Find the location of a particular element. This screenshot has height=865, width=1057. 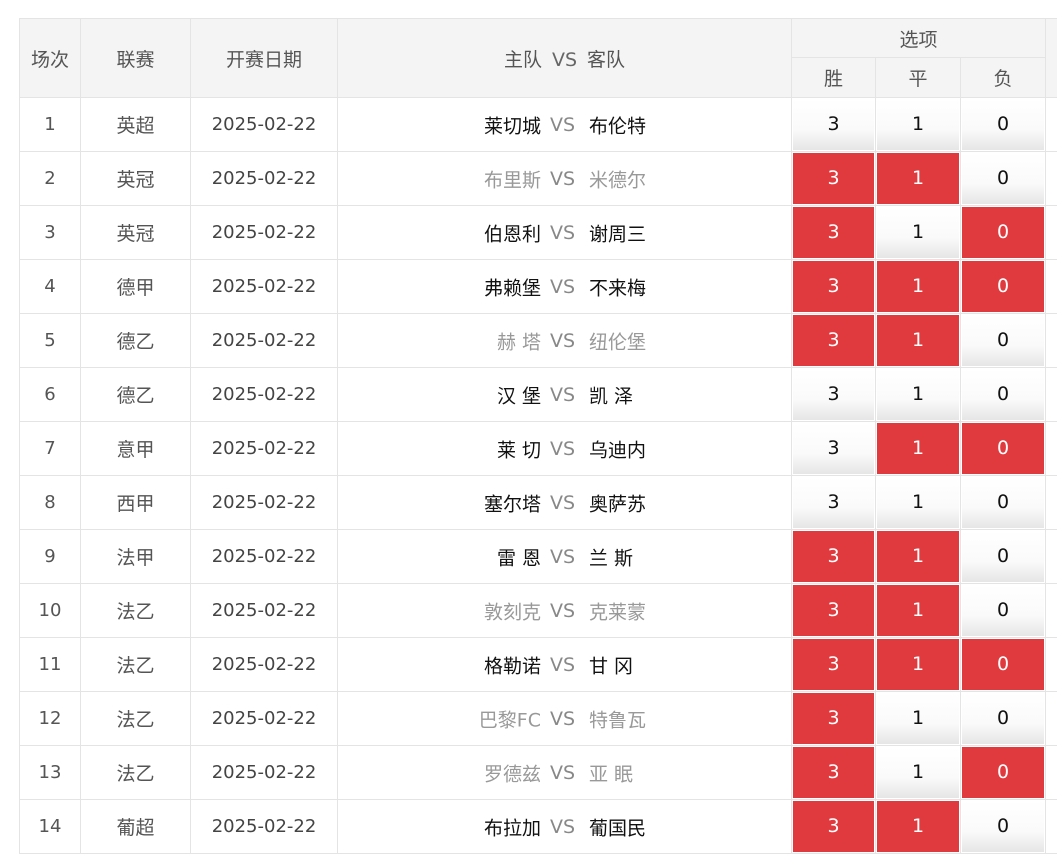

header-edge is located at coordinates (1051, 58).